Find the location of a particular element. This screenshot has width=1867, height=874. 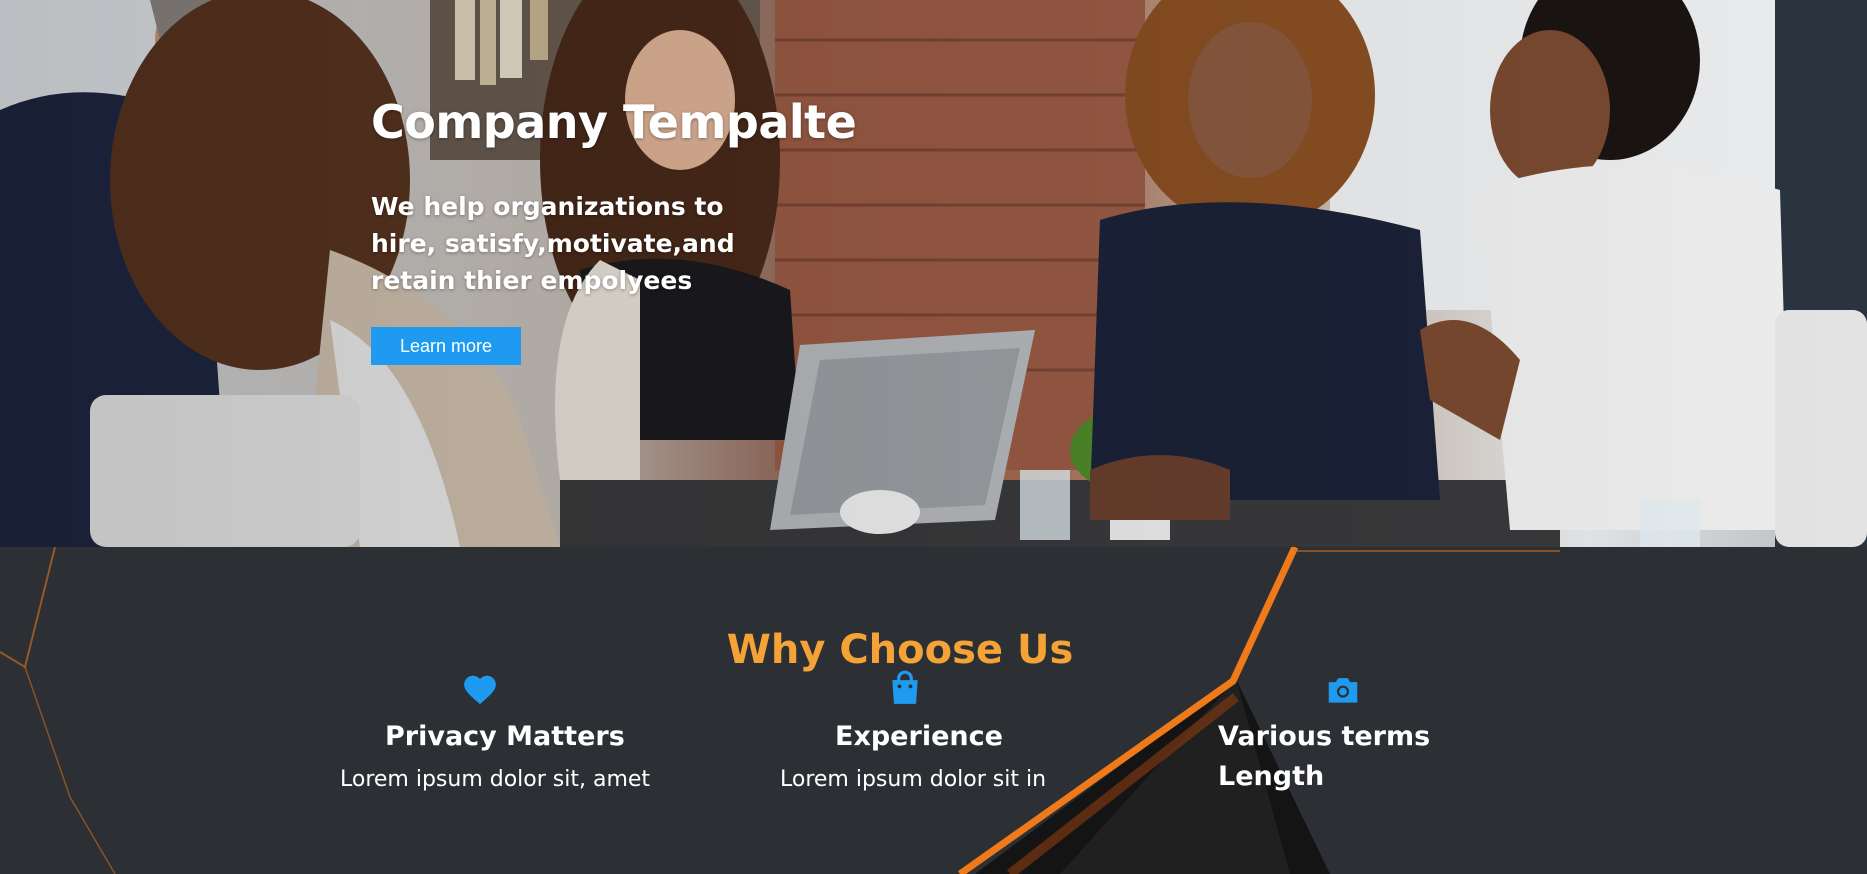

heart-icon is located at coordinates (480, 690).